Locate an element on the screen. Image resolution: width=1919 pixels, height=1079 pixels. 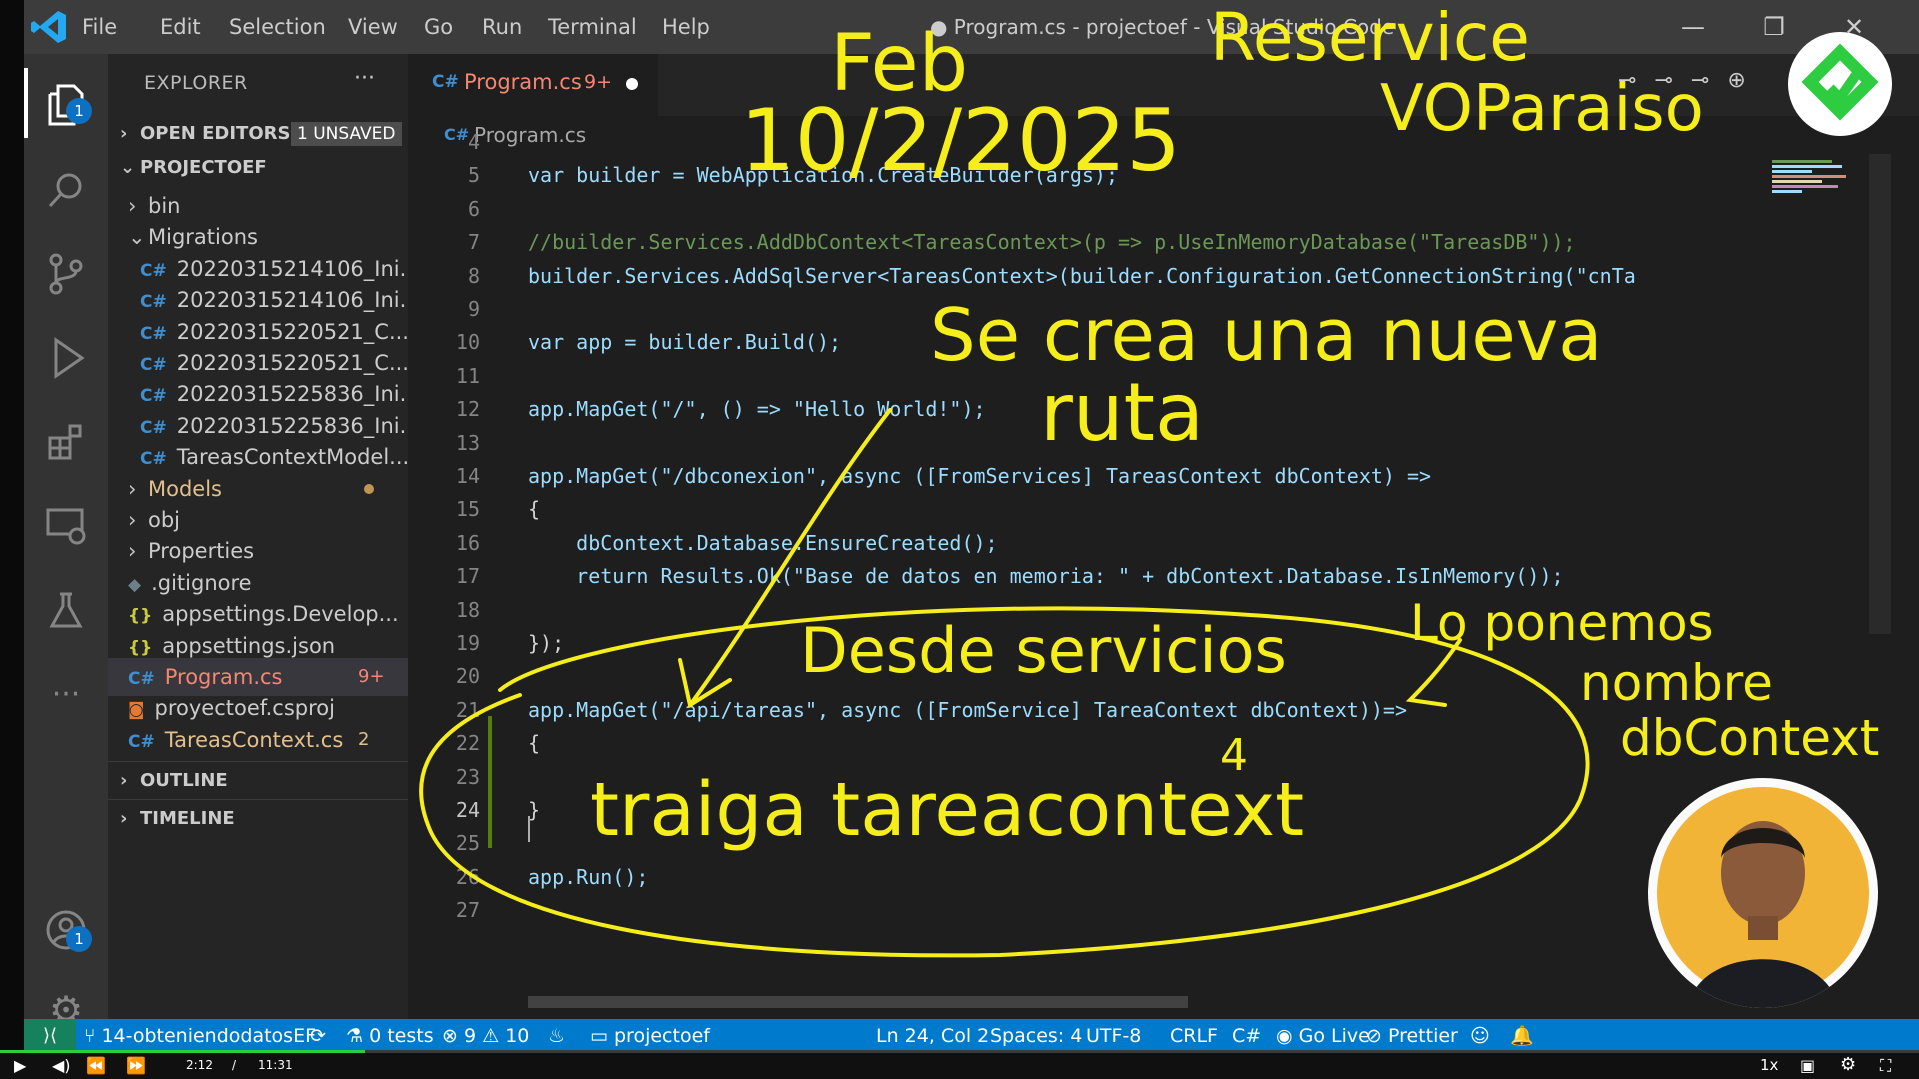
go-live-button: ◉ Go Live is located at coordinates (1323, 1036).